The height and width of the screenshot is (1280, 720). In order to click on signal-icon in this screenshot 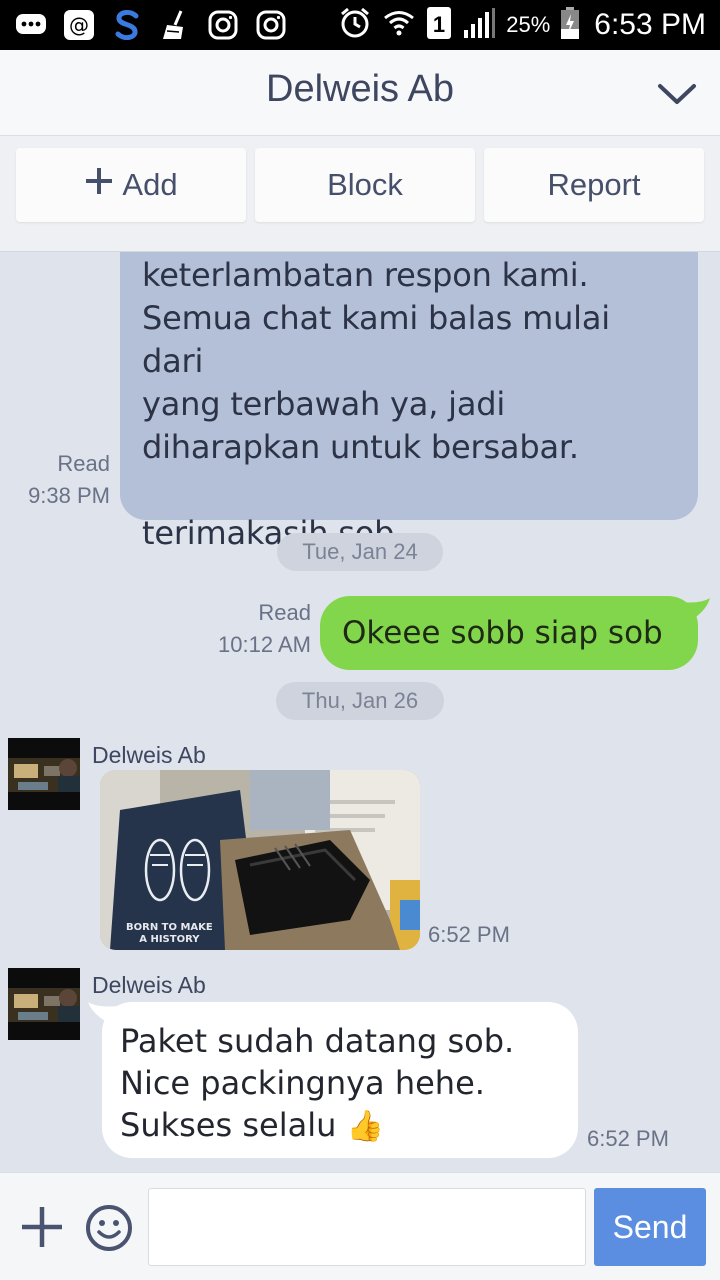, I will do `click(479, 25)`.